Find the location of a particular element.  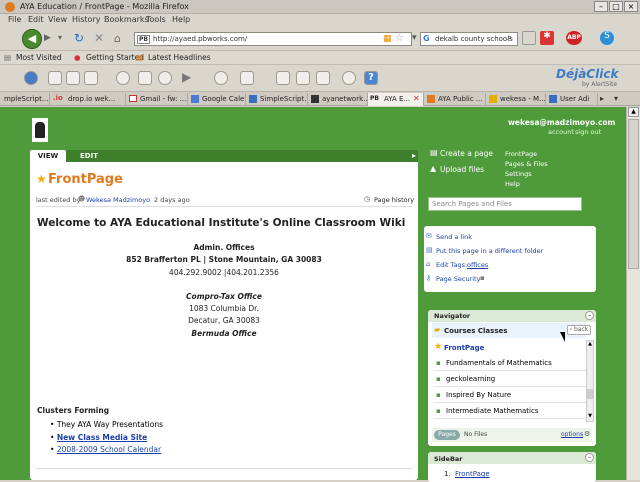

url-text: http://ayaed.pbworks.com/ is located at coordinates (200, 39).